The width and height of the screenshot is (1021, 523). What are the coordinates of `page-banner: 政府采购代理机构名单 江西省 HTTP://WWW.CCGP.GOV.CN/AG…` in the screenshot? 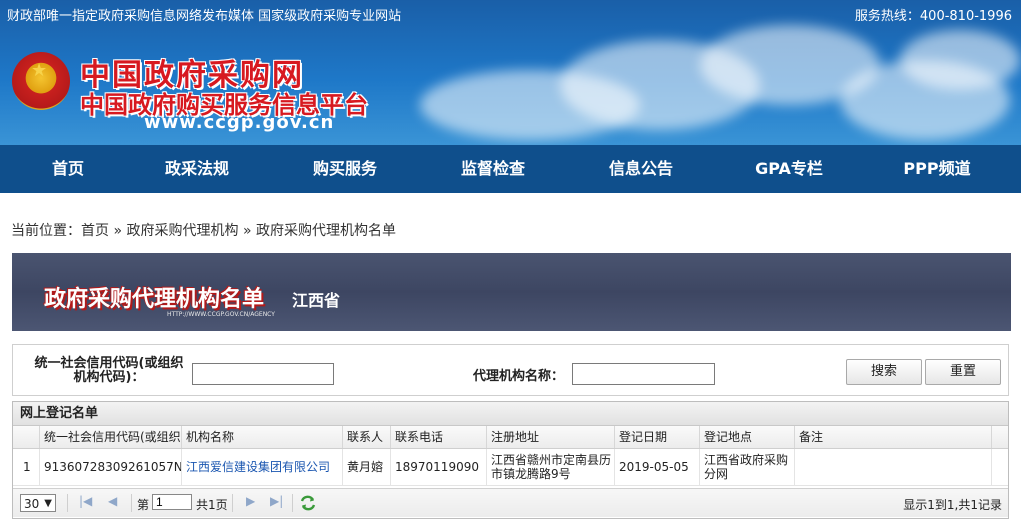 It's located at (511, 292).